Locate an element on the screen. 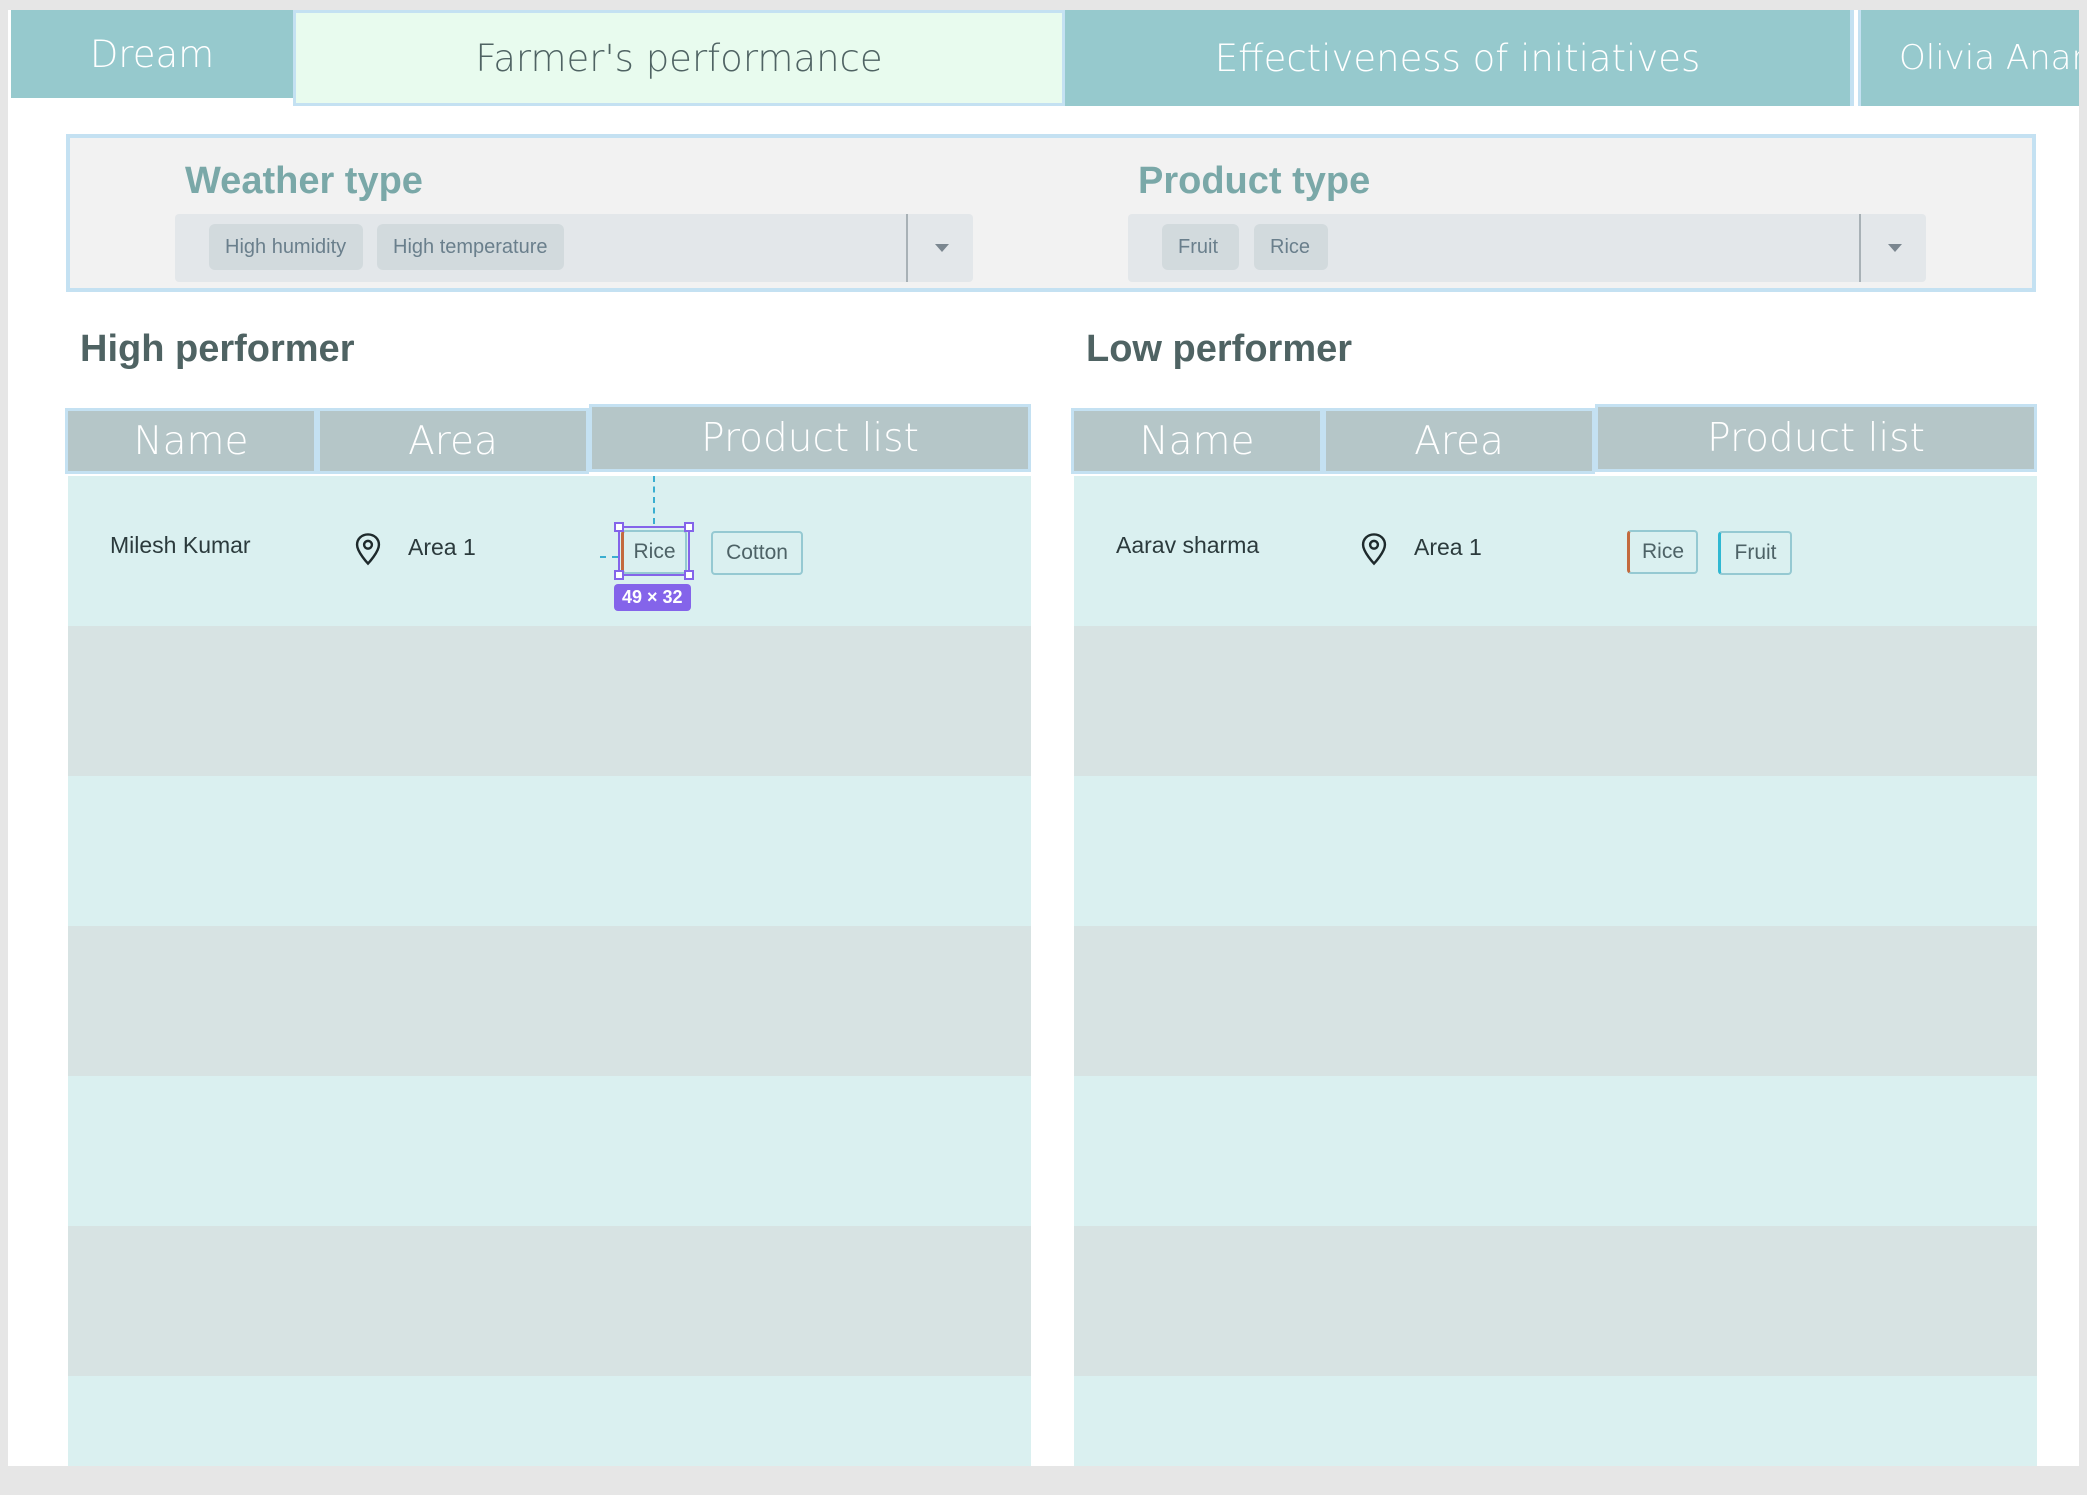 This screenshot has height=1495, width=2087. product-chip-fruit: Fruit is located at coordinates (1200, 247).